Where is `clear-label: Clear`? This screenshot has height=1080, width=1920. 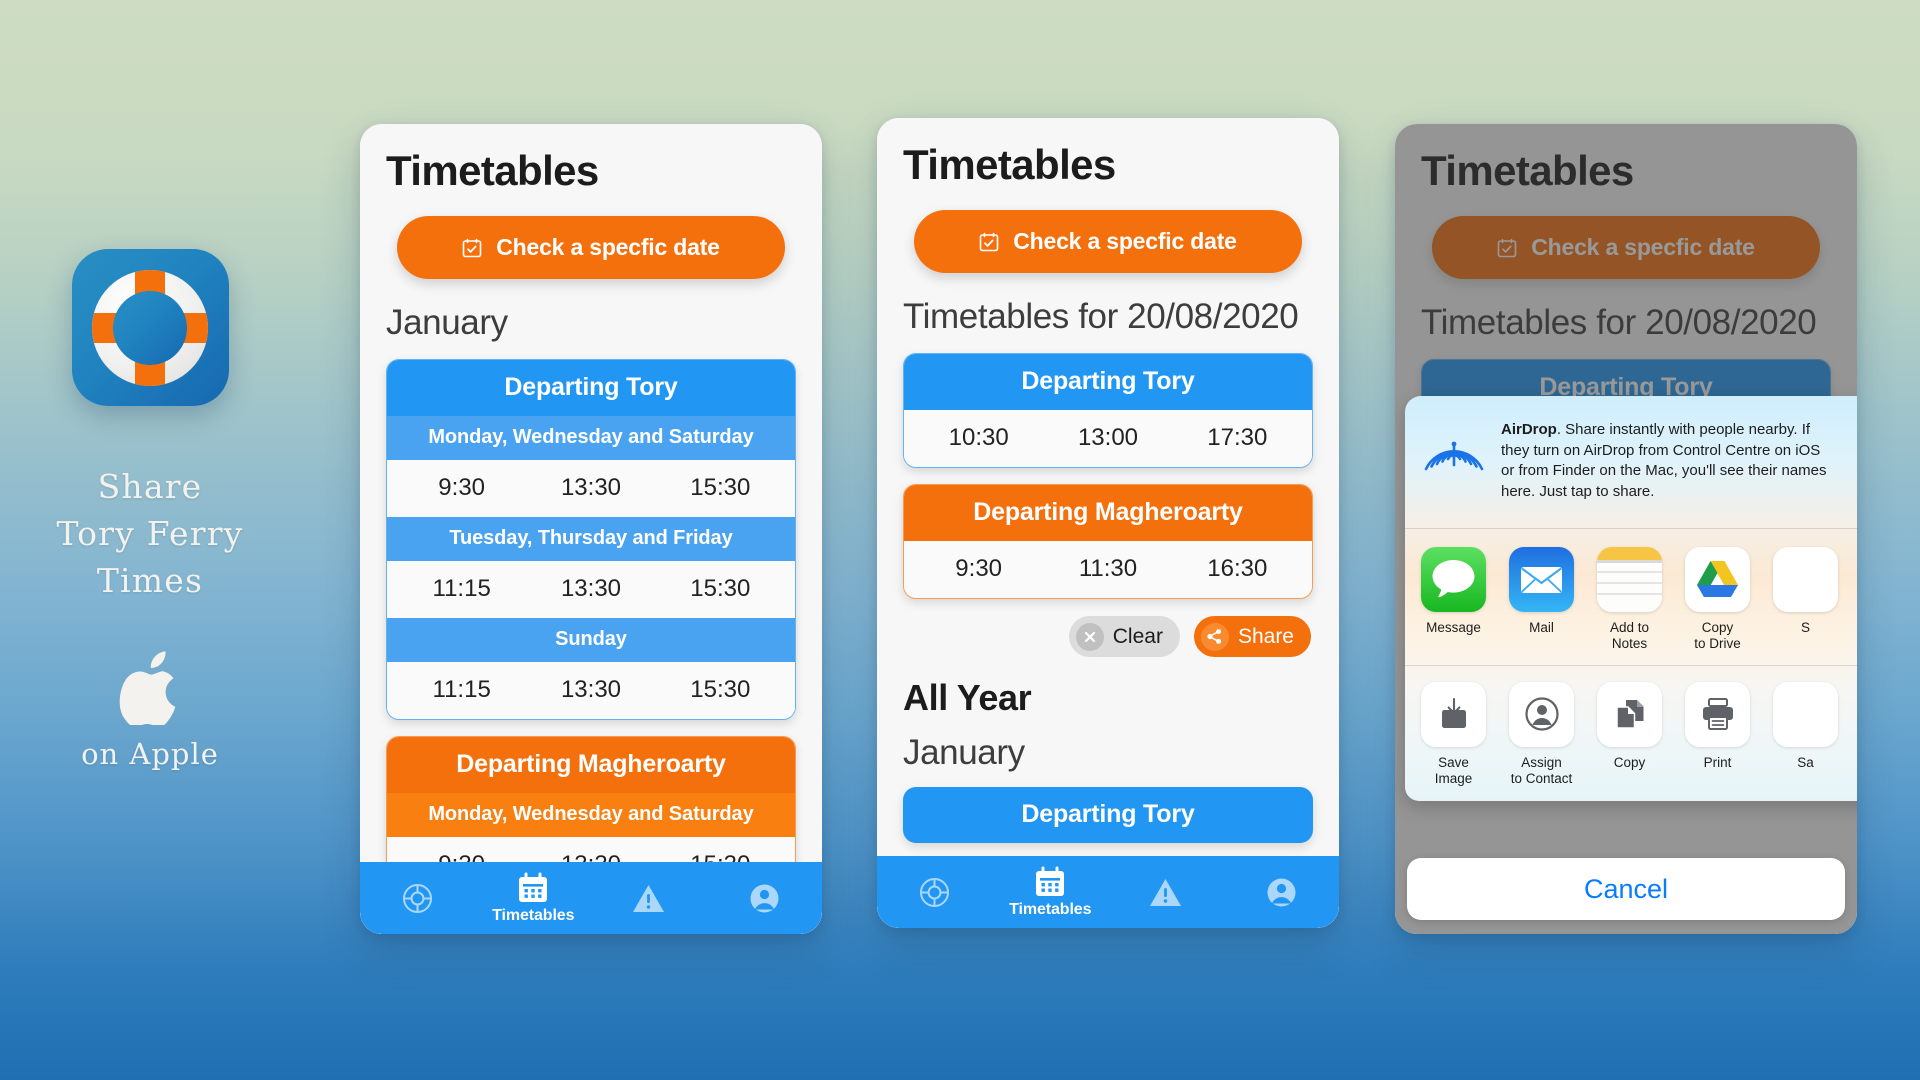
clear-label: Clear is located at coordinates (1137, 636).